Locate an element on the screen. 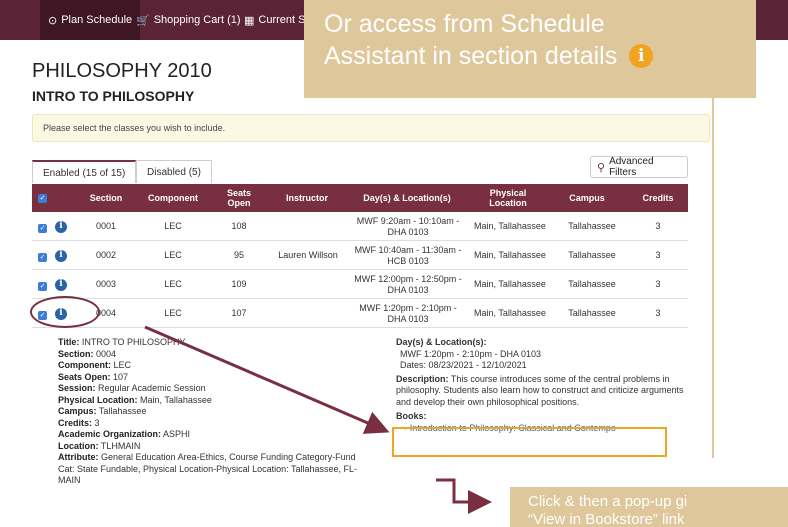 Image resolution: width=788 pixels, height=527 pixels. callout-bottom-line-1: Click & then a pop-up gi is located at coordinates (608, 501).